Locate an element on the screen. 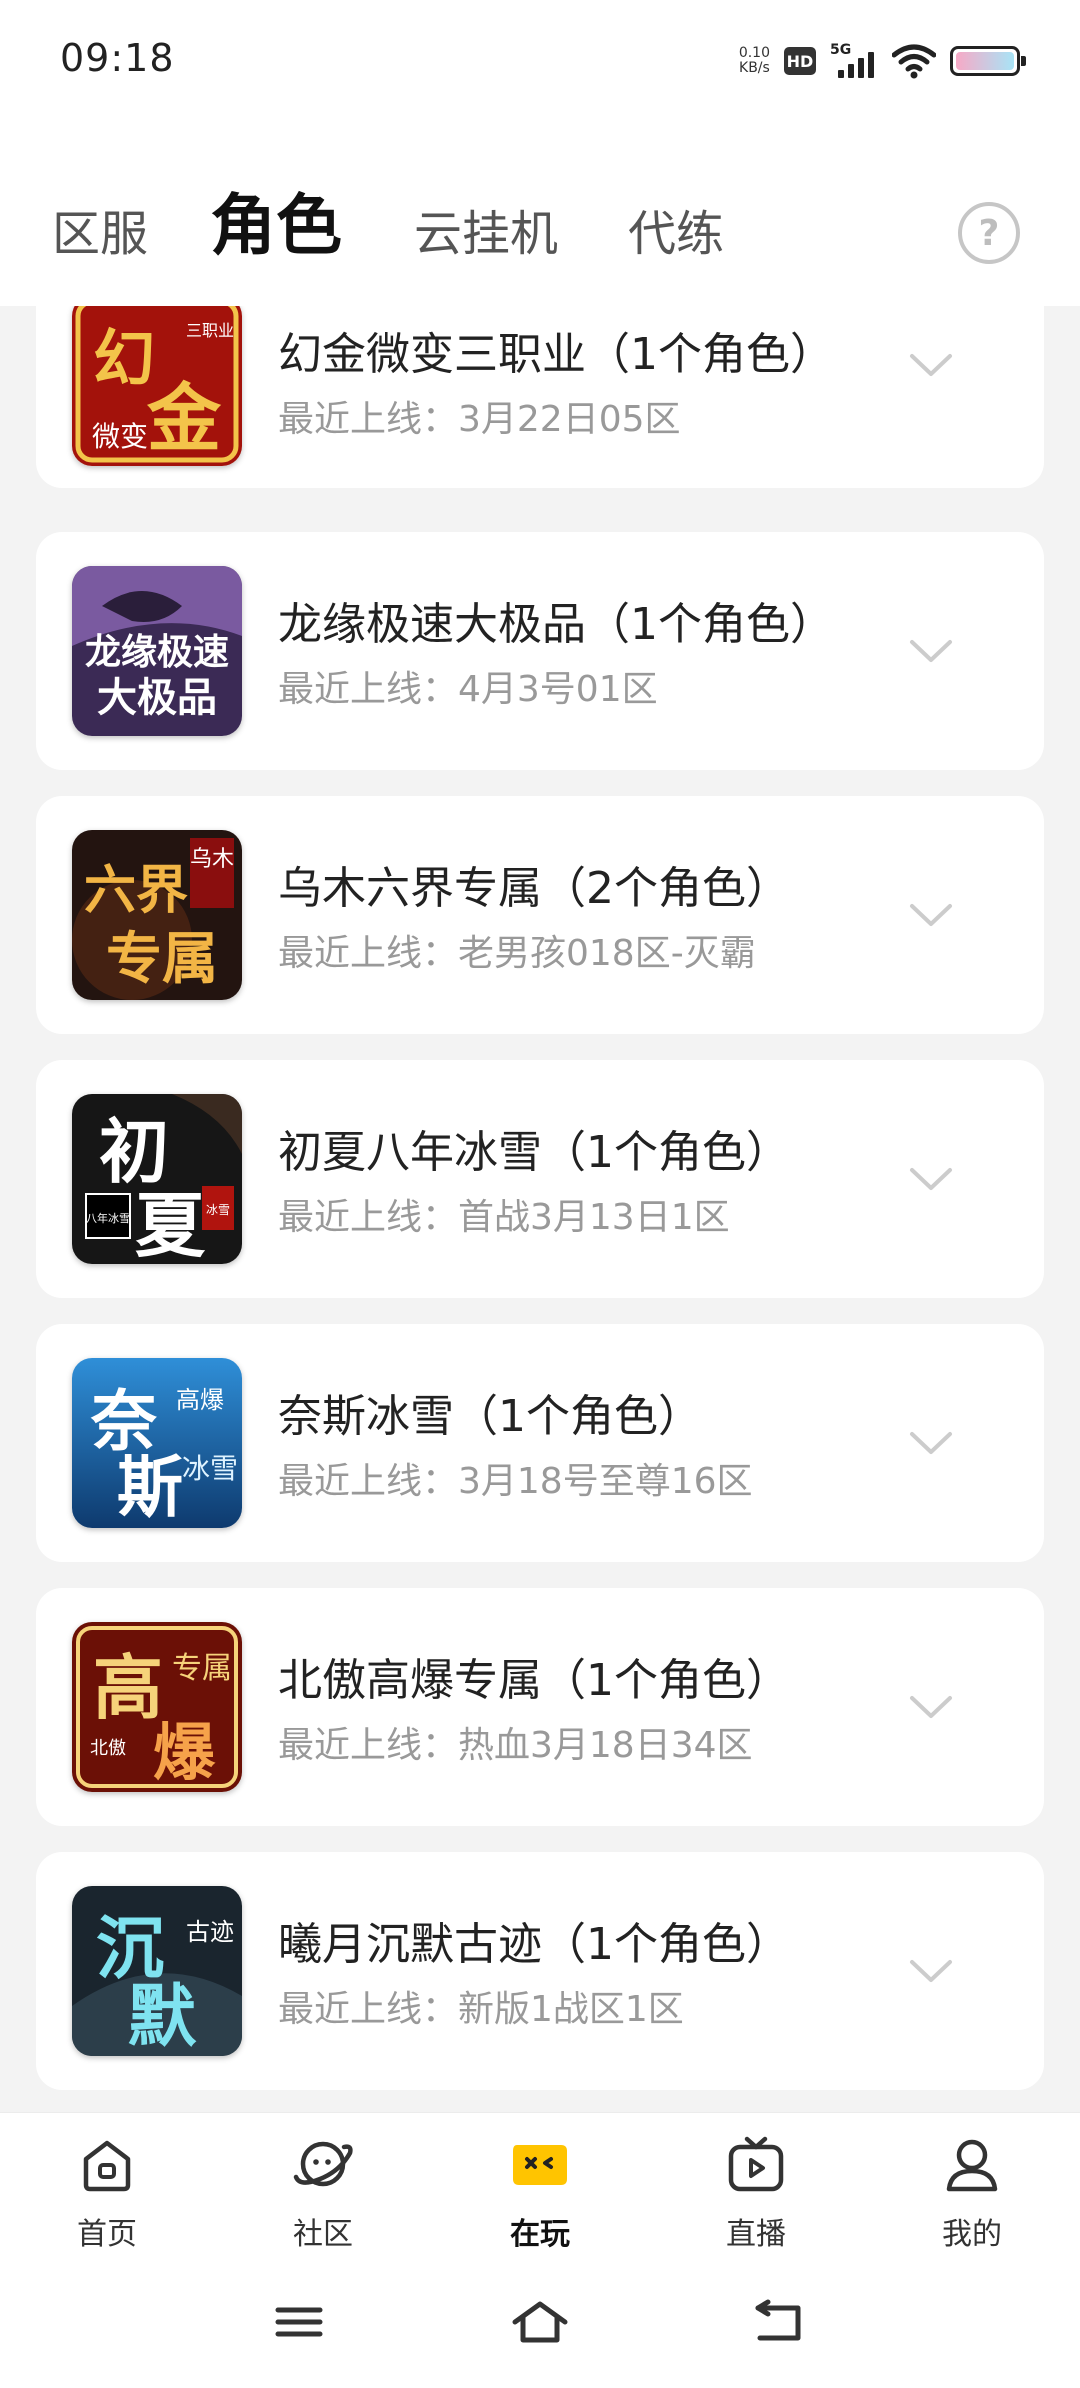  nav-mine-label: 我的 is located at coordinates (972, 2234).